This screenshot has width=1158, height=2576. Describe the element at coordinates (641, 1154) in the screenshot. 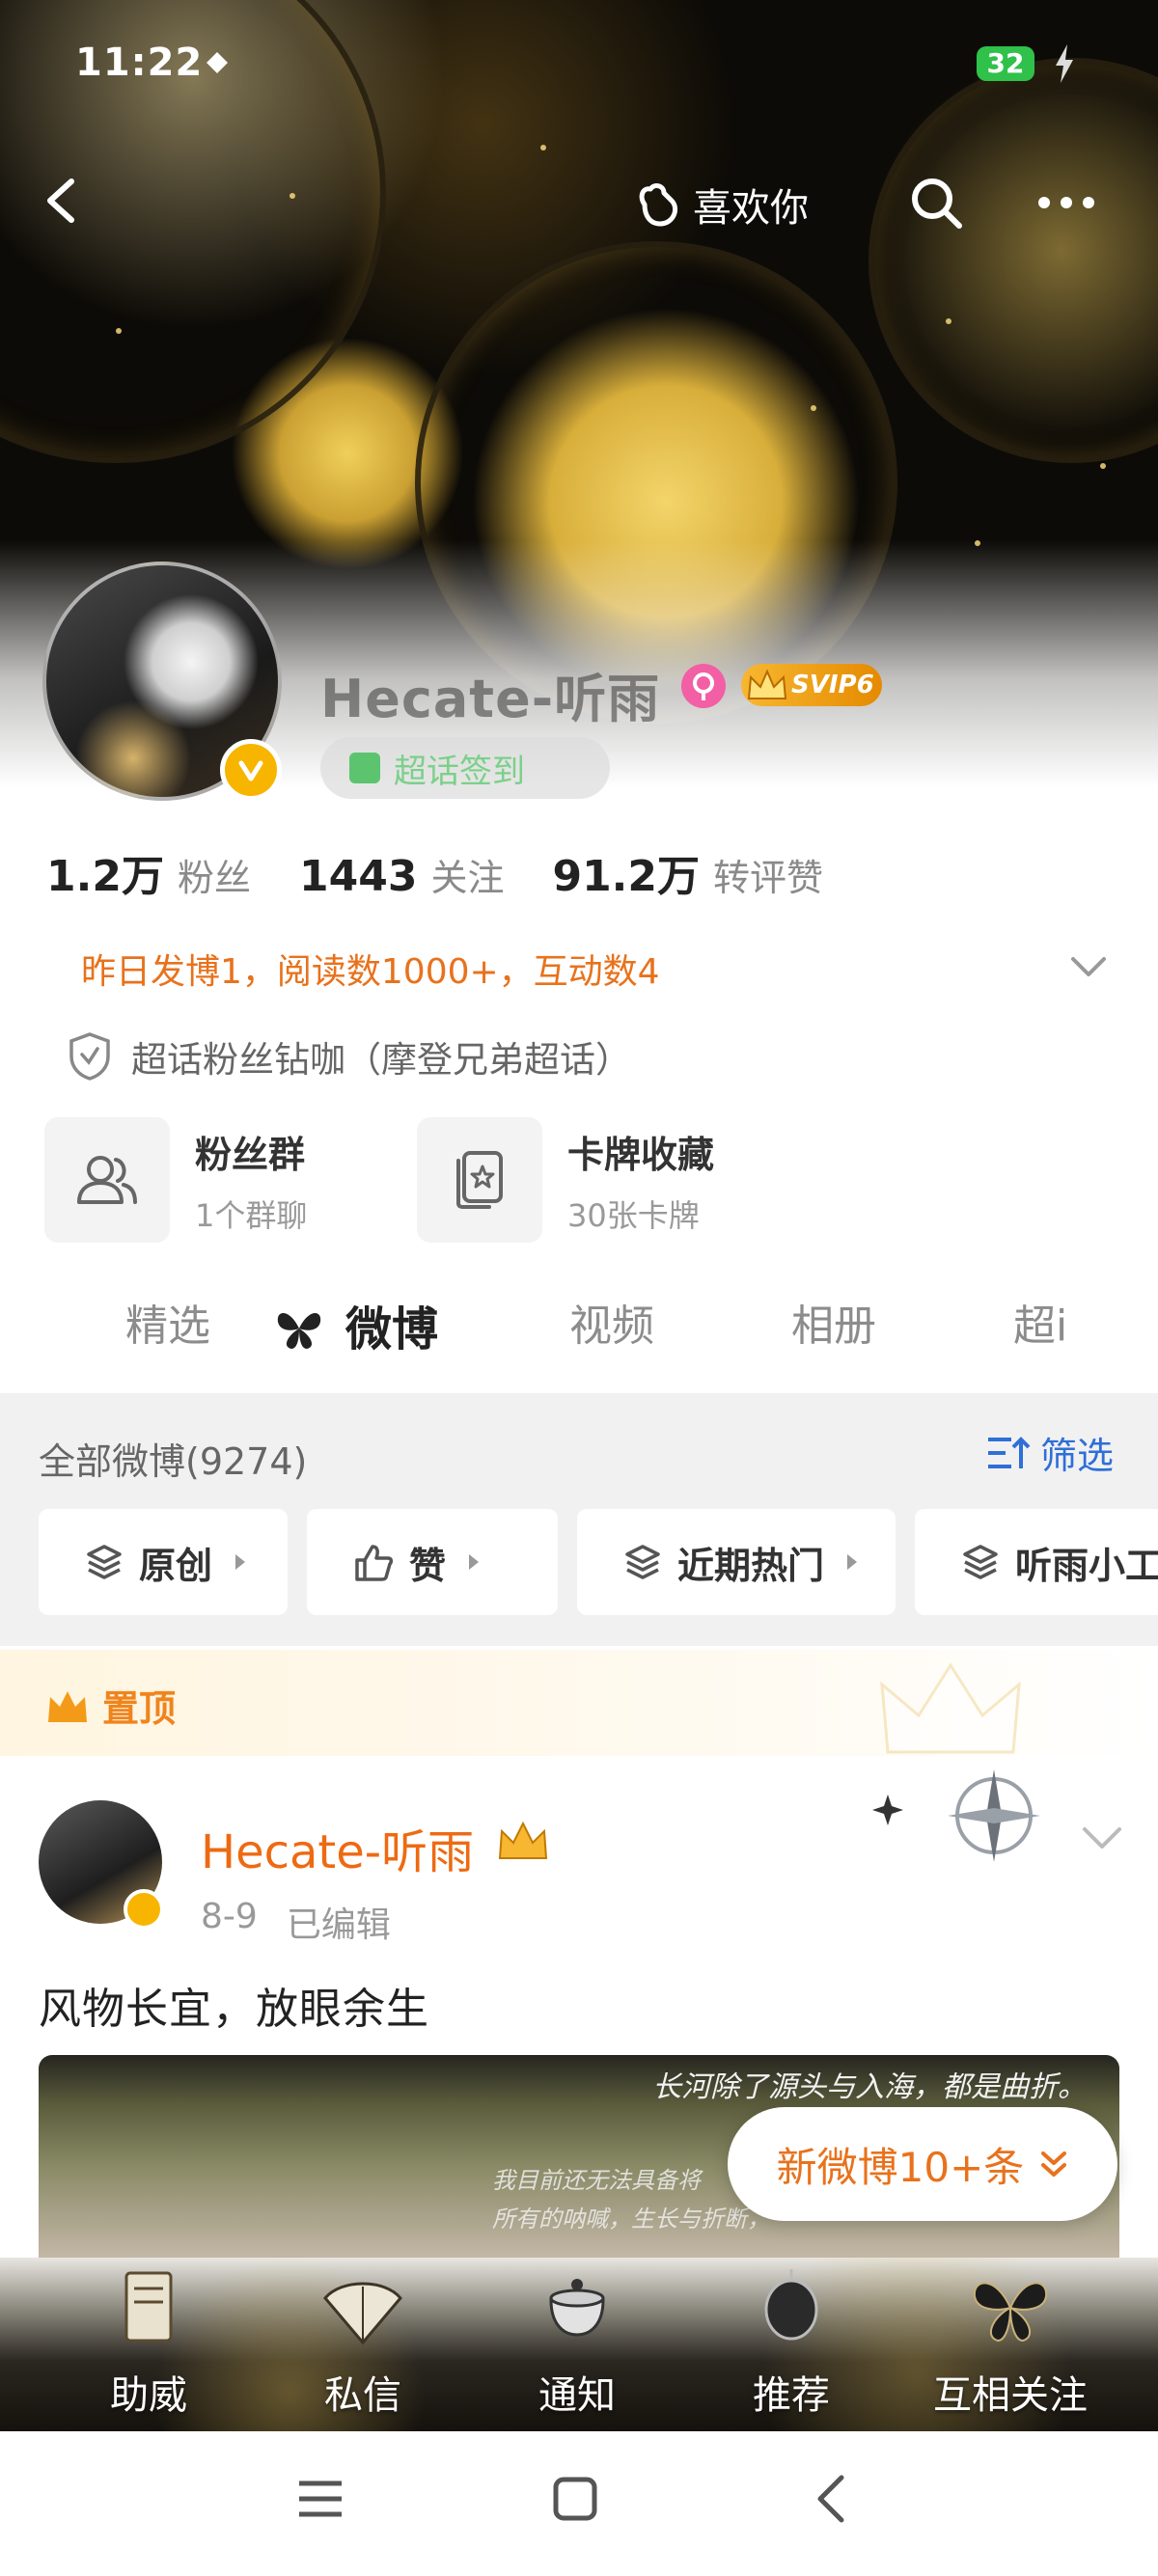

I see `feature-title: 卡牌收藏` at that location.